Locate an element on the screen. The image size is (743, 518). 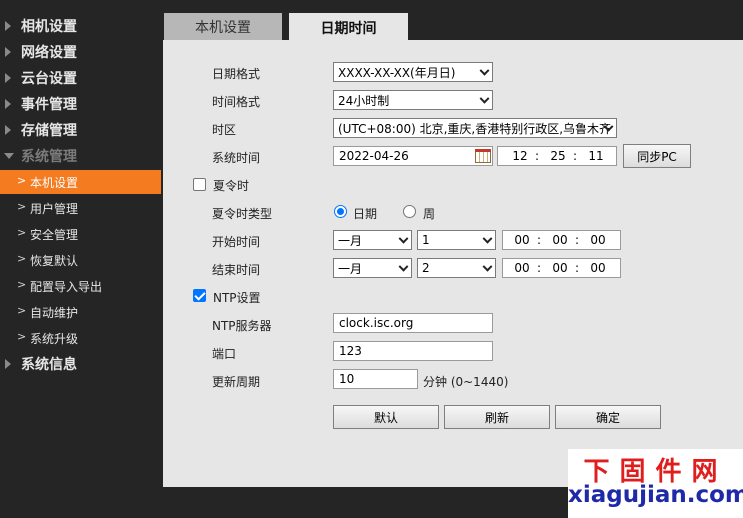
system-date-value: 2022-04-26 is located at coordinates (374, 156).